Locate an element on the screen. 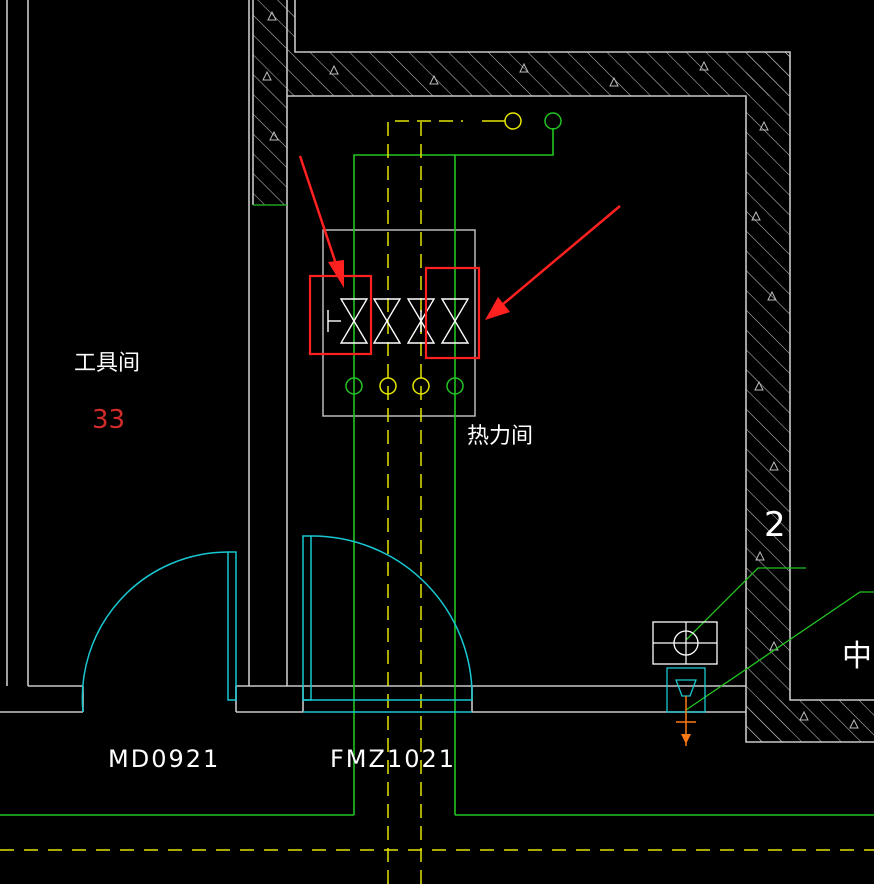 This screenshot has height=884, width=874. arrow-head-icon is located at coordinates (336, 274).